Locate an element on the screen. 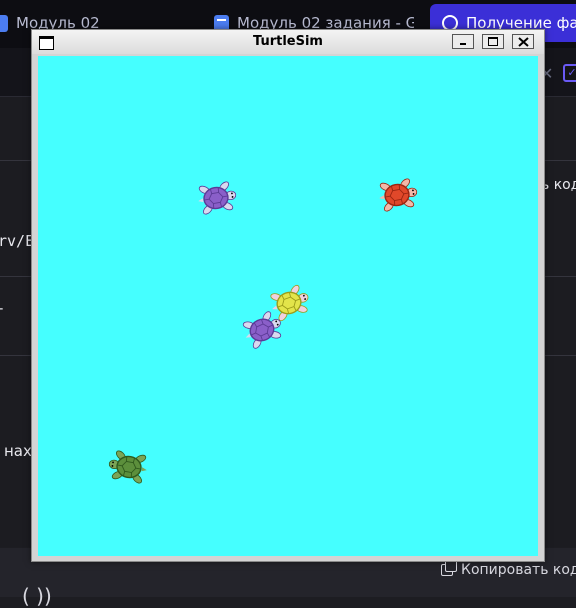 Image resolution: width=576 pixels, height=608 pixels. partial-text-left: - is located at coordinates (1, 308).